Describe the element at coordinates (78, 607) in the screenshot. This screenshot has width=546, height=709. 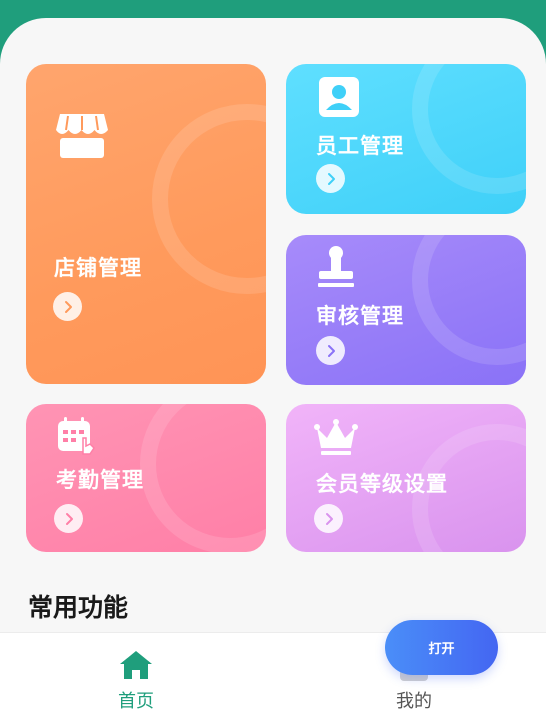
I see `common-functions-heading: 常用功能` at that location.